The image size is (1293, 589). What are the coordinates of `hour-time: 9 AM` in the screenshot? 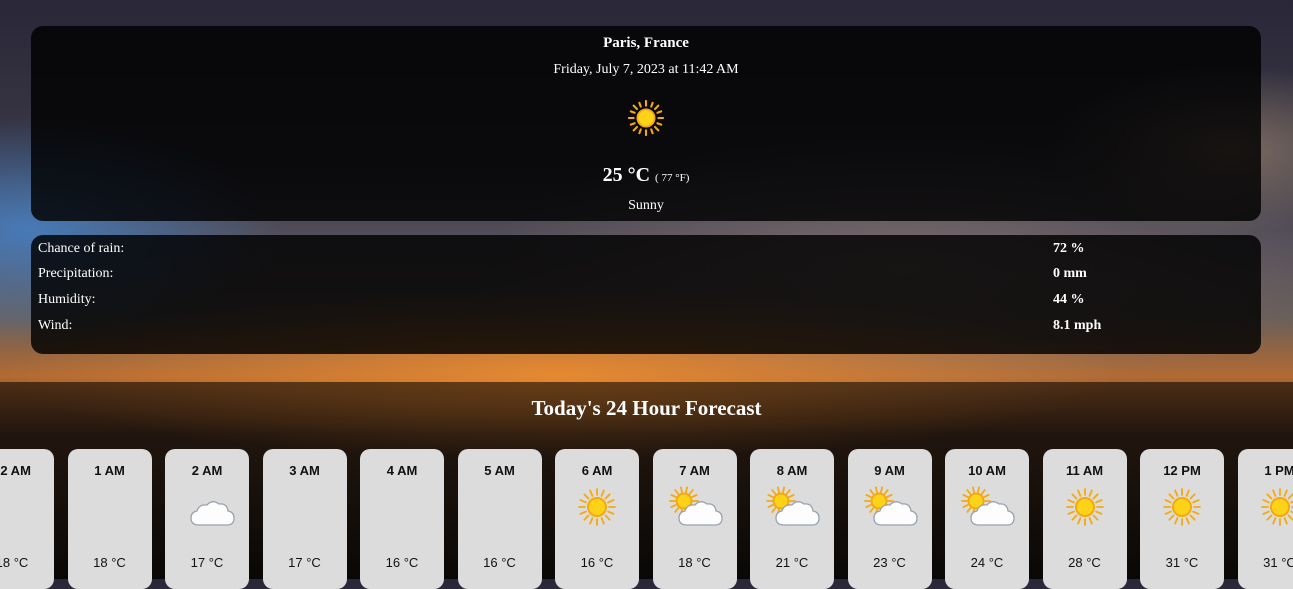 It's located at (890, 470).